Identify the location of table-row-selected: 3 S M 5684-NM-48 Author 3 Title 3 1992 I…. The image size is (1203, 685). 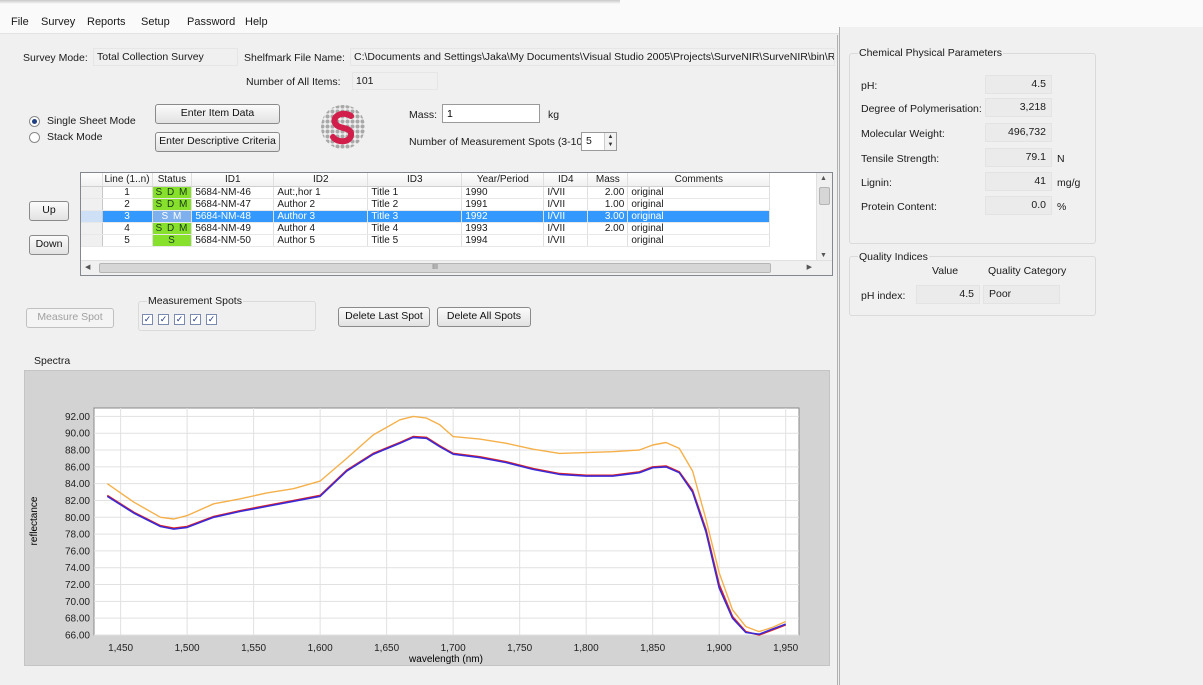
(426, 216).